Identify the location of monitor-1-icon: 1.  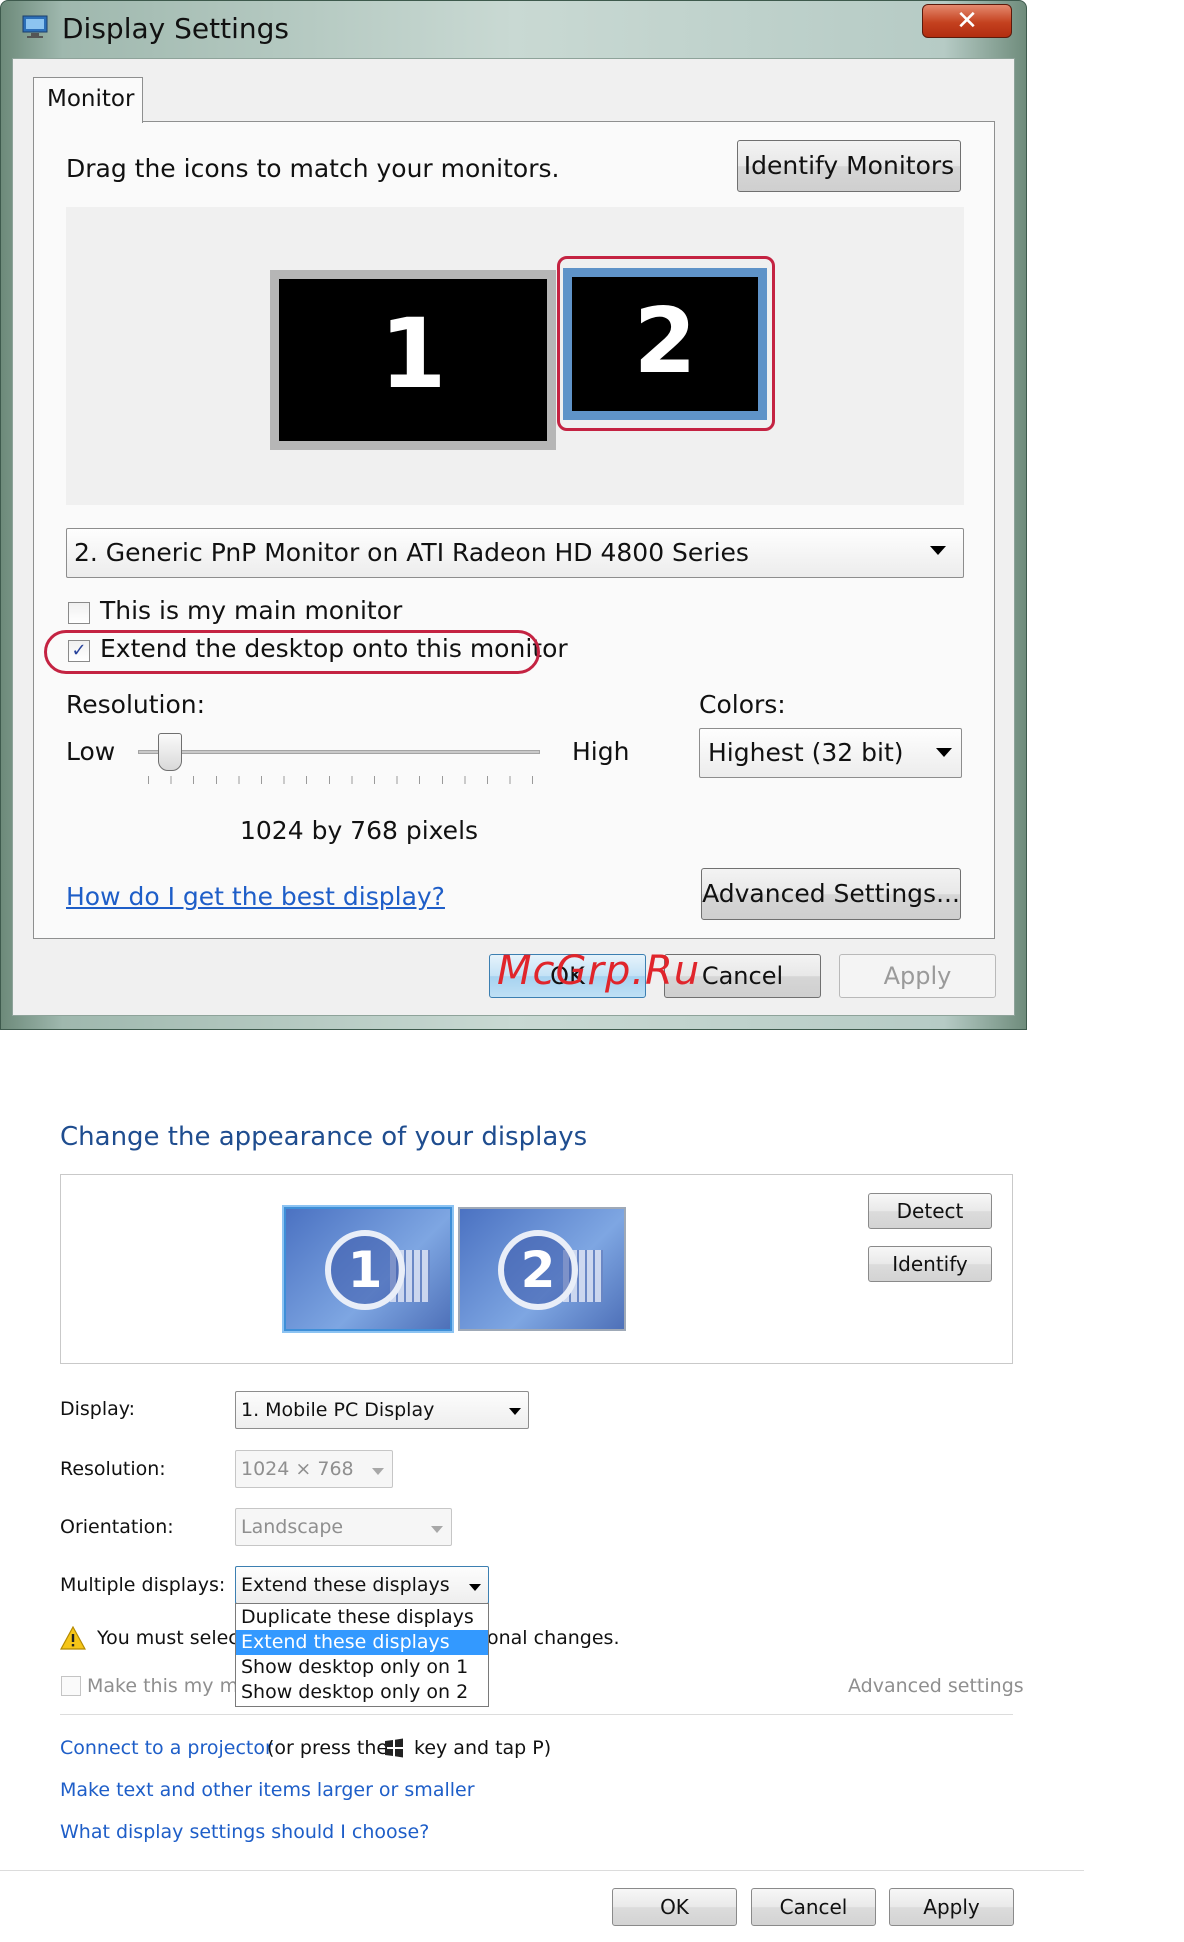
(413, 360).